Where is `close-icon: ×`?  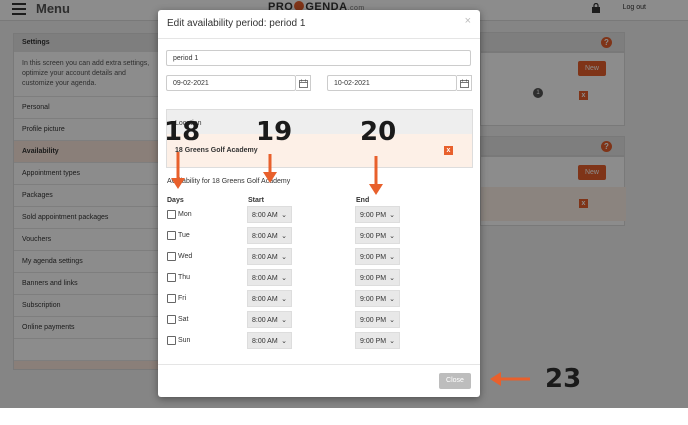
close-icon: × is located at coordinates (468, 21).